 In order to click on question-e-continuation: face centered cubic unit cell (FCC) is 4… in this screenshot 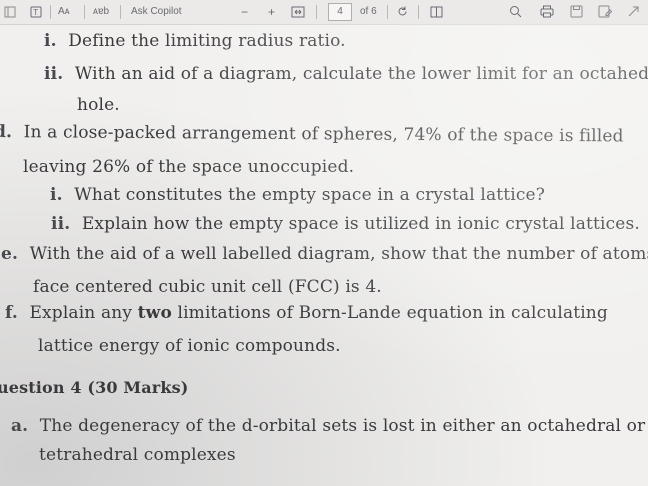, I will do `click(207, 287)`.